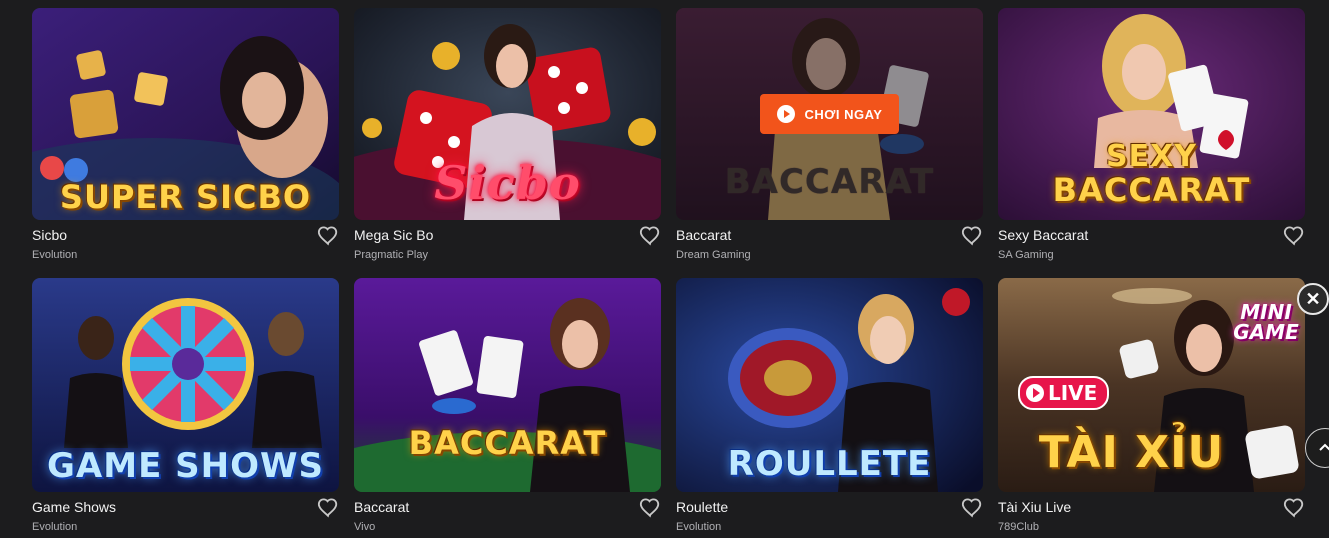  What do you see at coordinates (507, 243) in the screenshot?
I see `game-info: Mega Sic Bo Pragmatic Play` at bounding box center [507, 243].